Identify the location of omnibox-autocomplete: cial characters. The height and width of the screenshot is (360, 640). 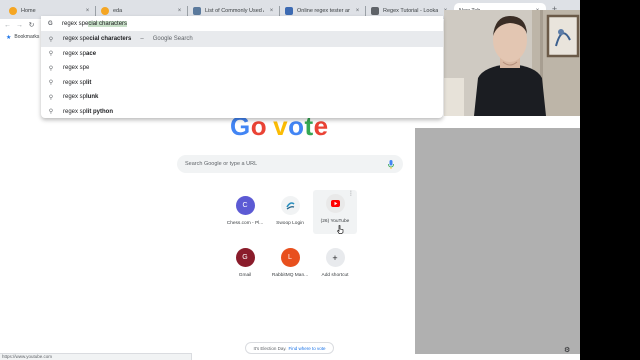
(108, 23).